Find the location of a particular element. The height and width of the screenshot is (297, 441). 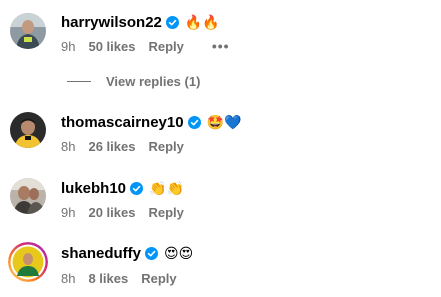

comment-username: thomascairney10 is located at coordinates (122, 122).